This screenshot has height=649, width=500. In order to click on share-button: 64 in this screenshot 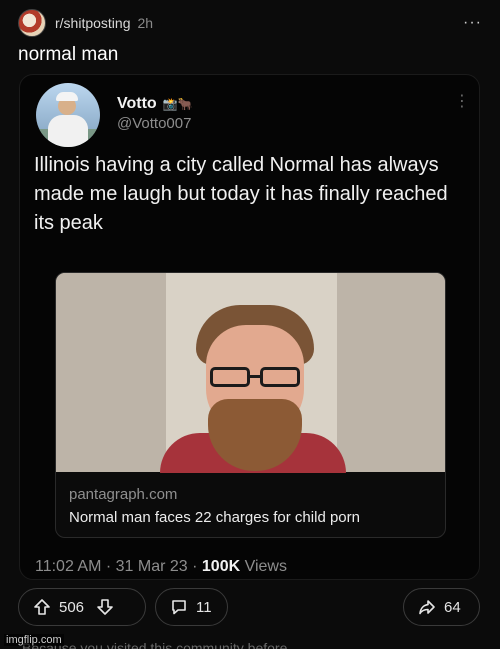, I will do `click(441, 607)`.